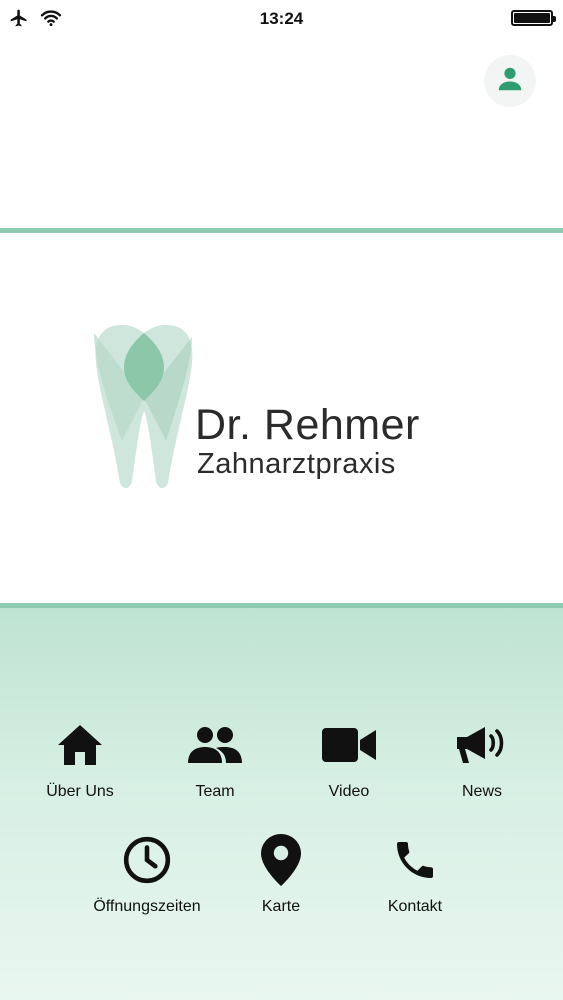 This screenshot has height=1000, width=563. I want to click on megaphone-icon, so click(482, 745).